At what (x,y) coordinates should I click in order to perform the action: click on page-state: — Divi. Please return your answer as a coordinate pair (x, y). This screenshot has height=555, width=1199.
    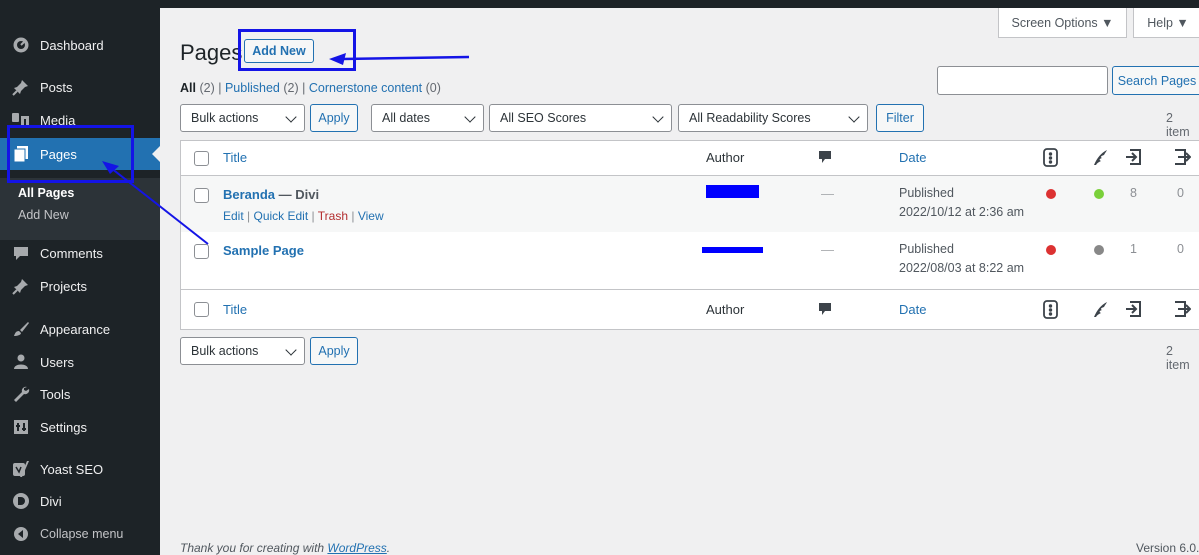
    Looking at the image, I should click on (299, 194).